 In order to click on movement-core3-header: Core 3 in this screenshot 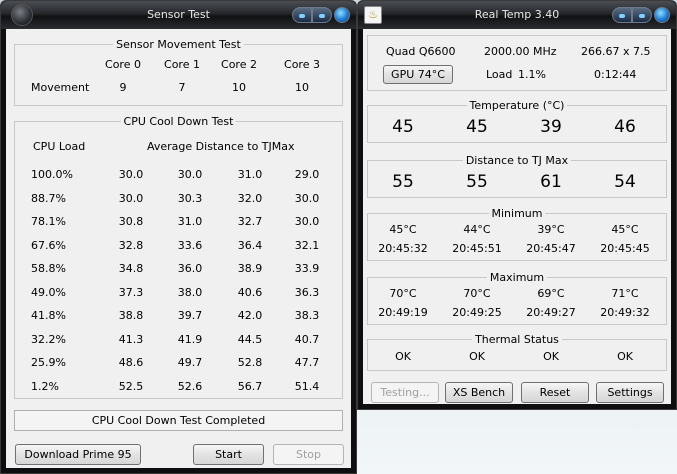, I will do `click(302, 64)`.